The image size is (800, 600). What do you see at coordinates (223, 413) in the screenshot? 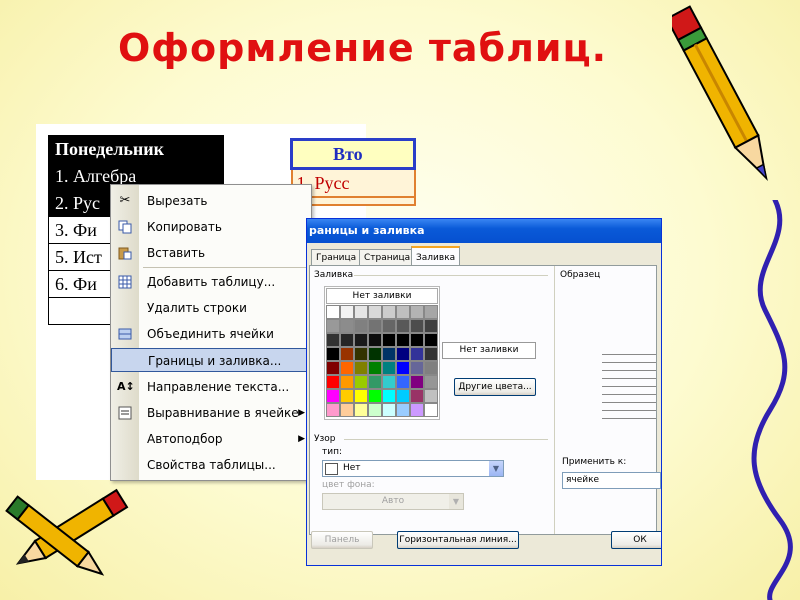
I see `menu-item-label: Выравнивание в ячейке` at bounding box center [223, 413].